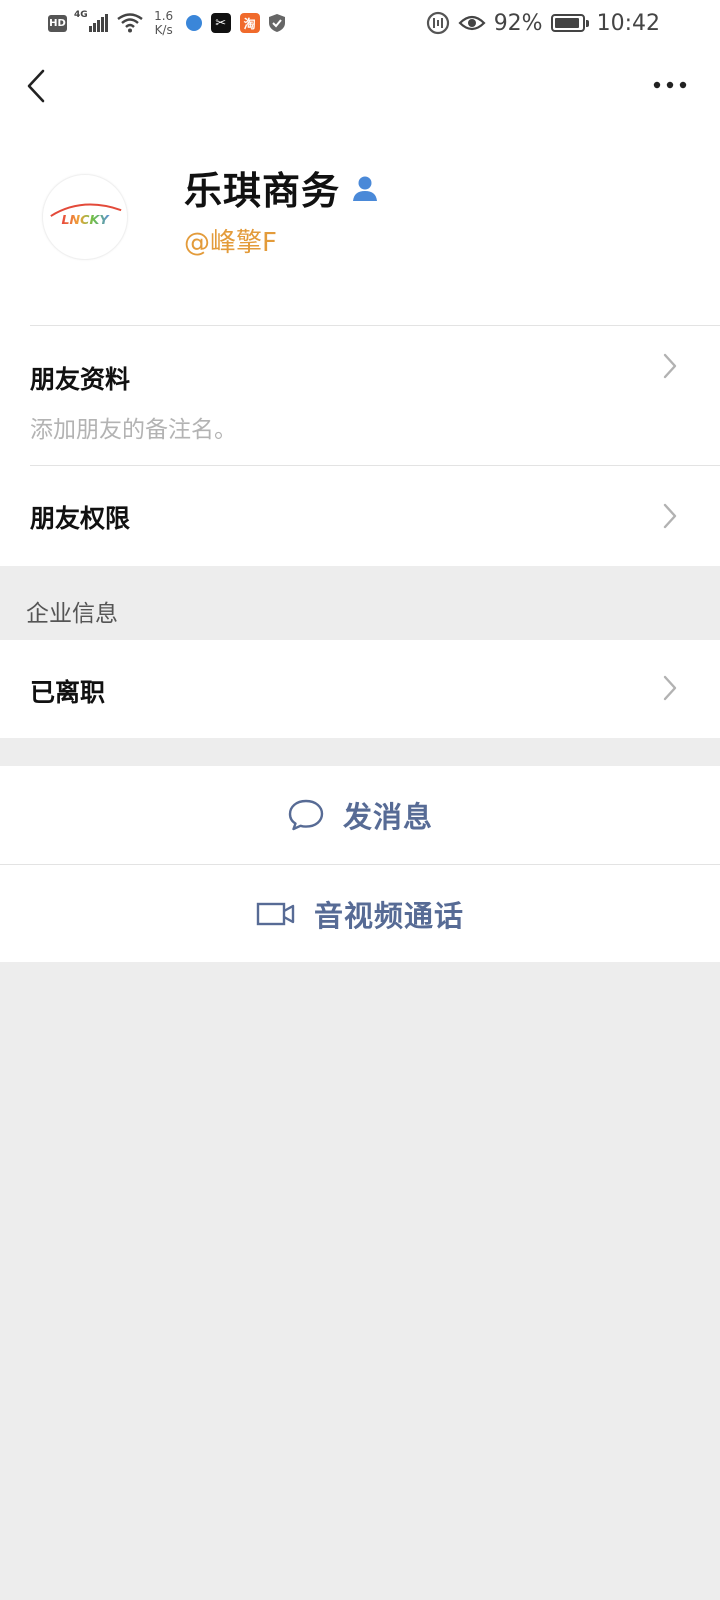  What do you see at coordinates (365, 188) in the screenshot?
I see `person-icon` at bounding box center [365, 188].